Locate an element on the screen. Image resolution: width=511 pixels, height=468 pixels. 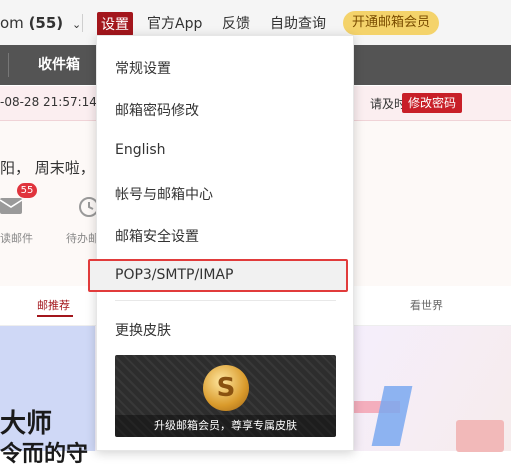
unread-count-badge: 55 is located at coordinates (27, 190).